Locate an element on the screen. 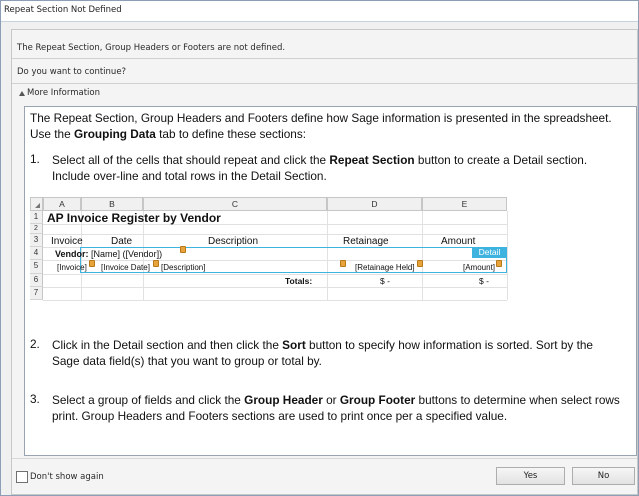 The image size is (639, 496). field-retainage-held: [Retainage Held] is located at coordinates (385, 267).